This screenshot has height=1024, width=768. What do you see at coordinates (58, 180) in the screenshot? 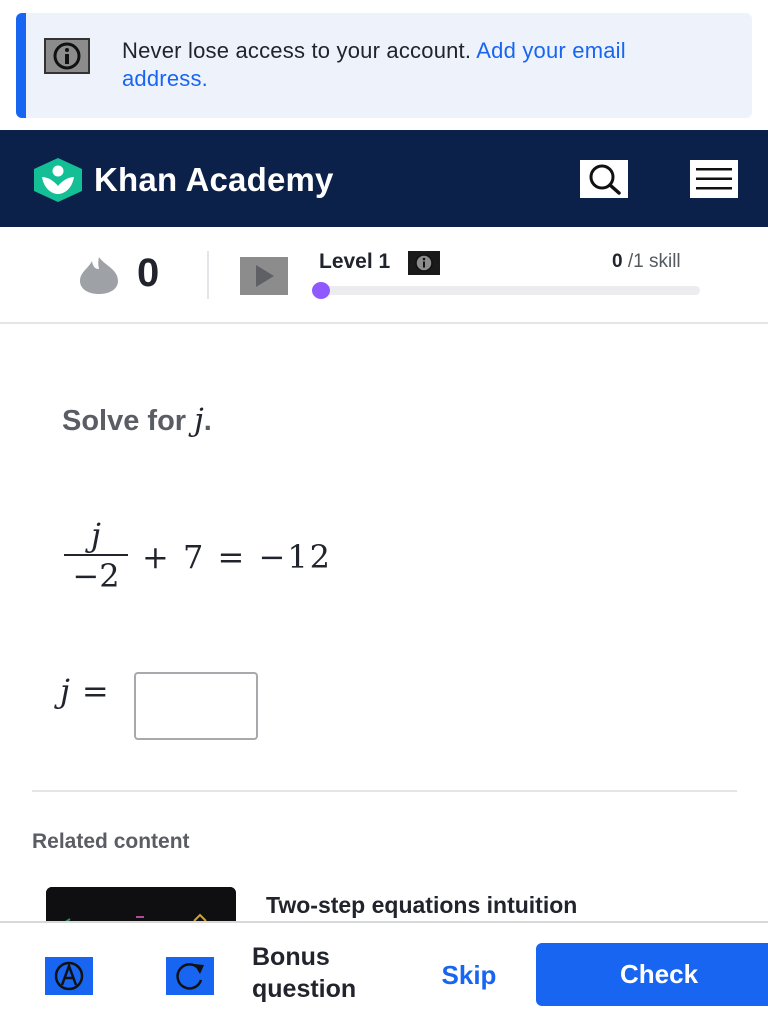
I see `khan-academy-logo-icon` at bounding box center [58, 180].